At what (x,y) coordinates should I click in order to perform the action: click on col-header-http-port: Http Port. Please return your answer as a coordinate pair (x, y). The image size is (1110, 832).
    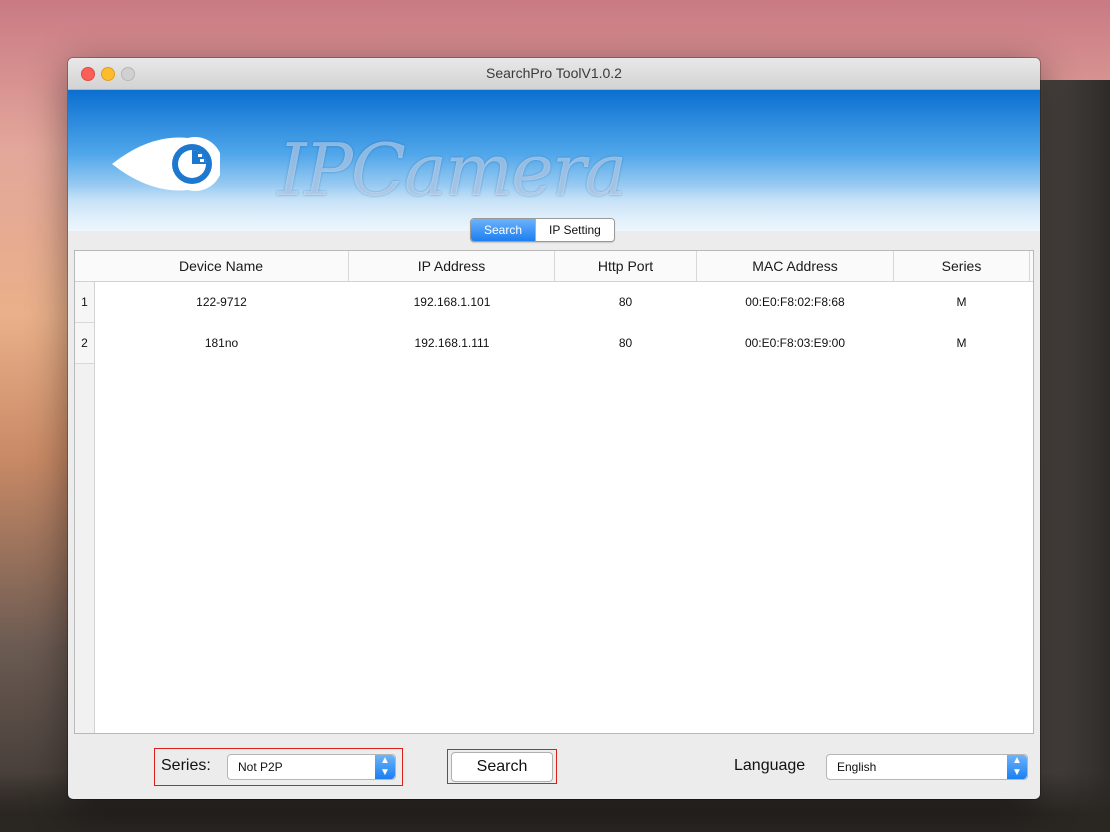
    Looking at the image, I should click on (626, 266).